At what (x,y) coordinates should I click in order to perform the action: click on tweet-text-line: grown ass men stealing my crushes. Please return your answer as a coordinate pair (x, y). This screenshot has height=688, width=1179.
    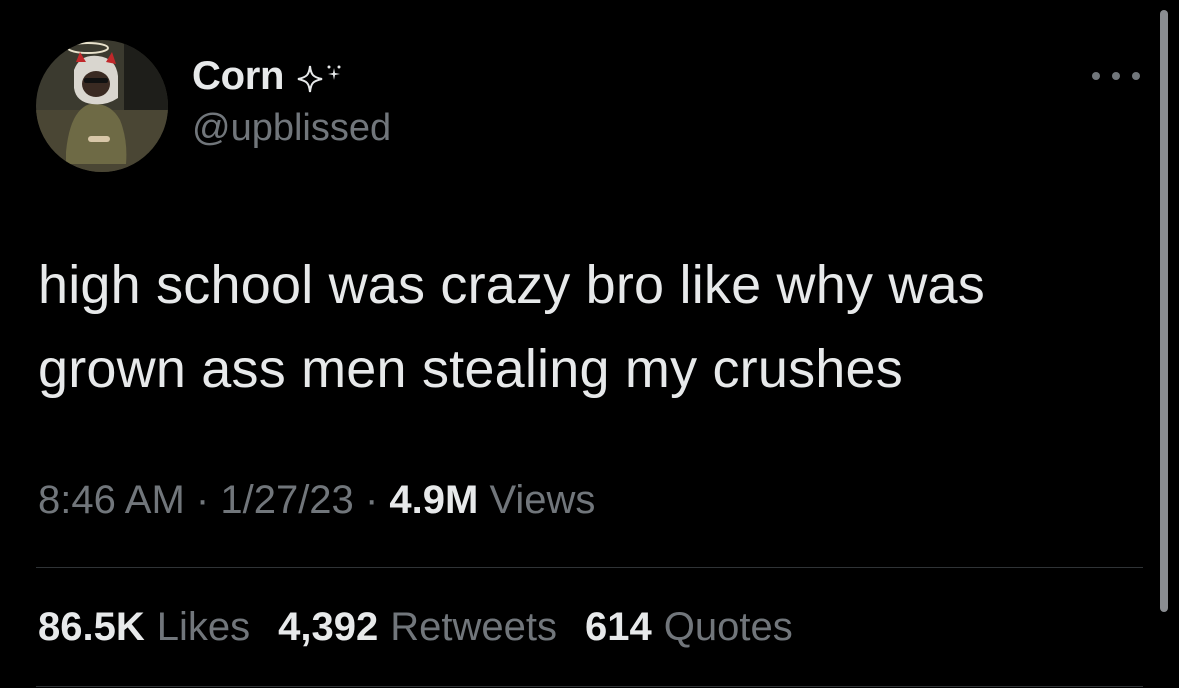
    Looking at the image, I should click on (470, 369).